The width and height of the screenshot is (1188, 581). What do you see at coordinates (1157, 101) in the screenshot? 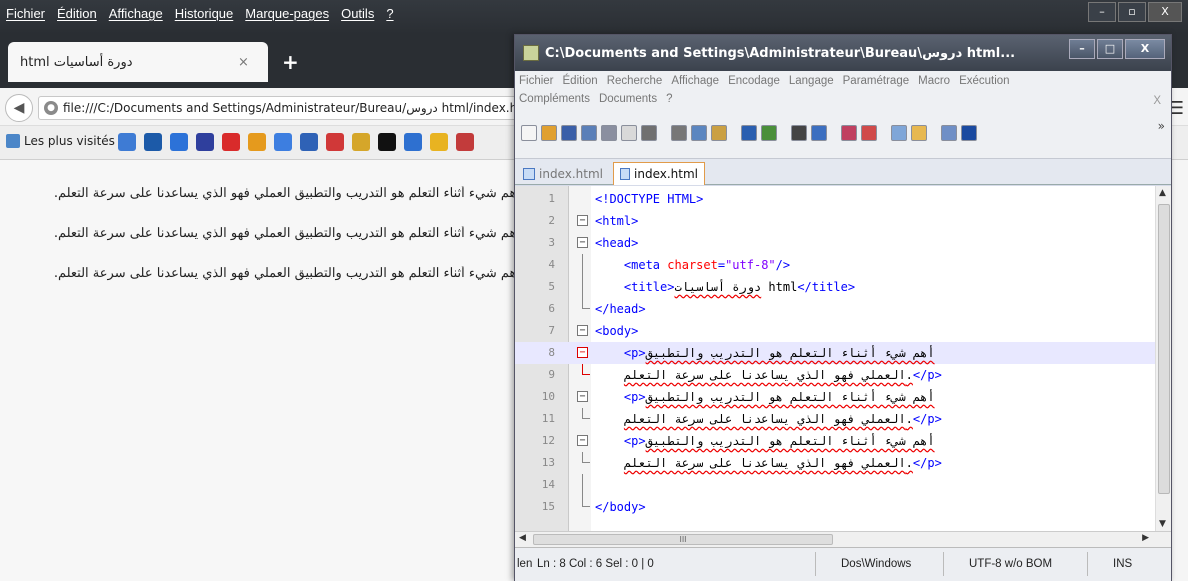
I see `npp-doc-close-icon: X` at bounding box center [1157, 101].